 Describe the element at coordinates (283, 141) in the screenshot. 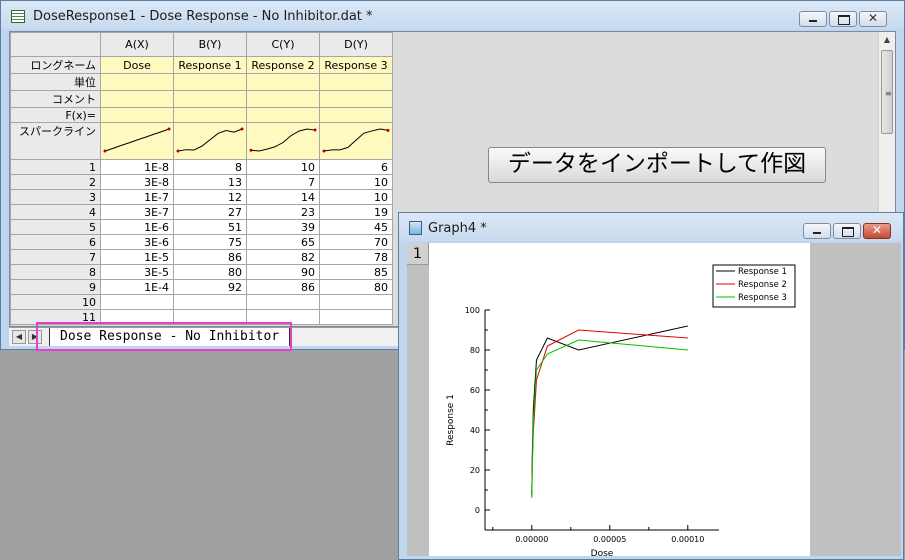

I see `sparkline-cell-c` at that location.